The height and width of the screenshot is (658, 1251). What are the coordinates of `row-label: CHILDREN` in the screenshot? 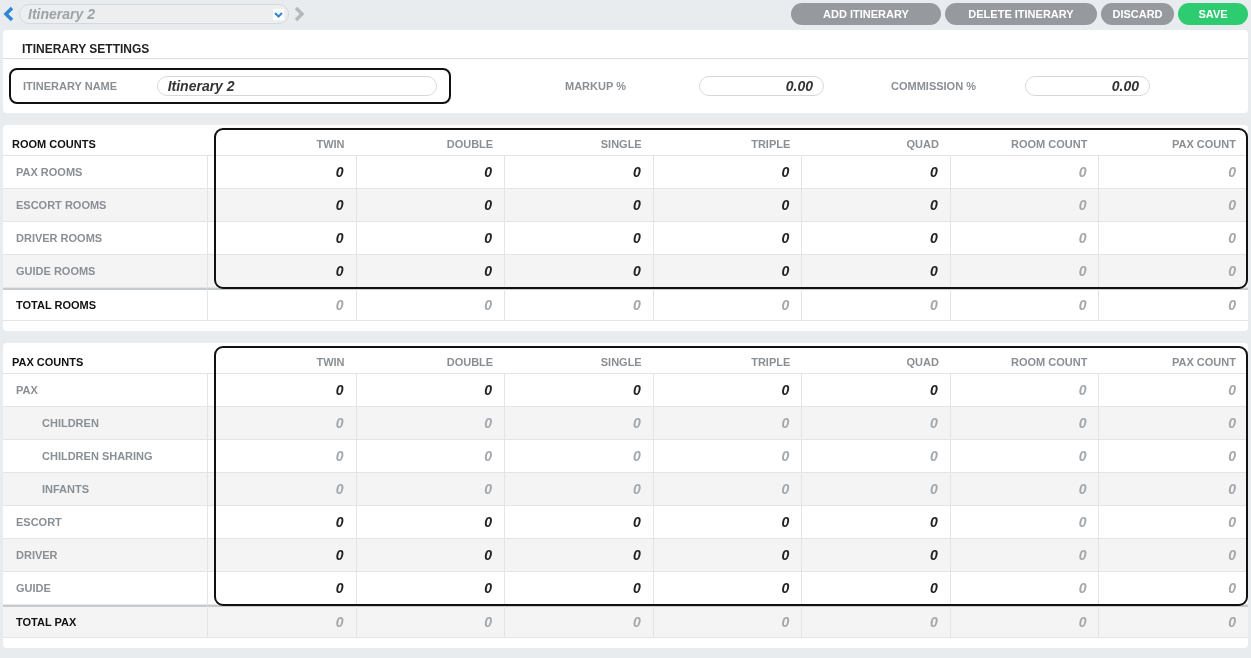 It's located at (105, 423).